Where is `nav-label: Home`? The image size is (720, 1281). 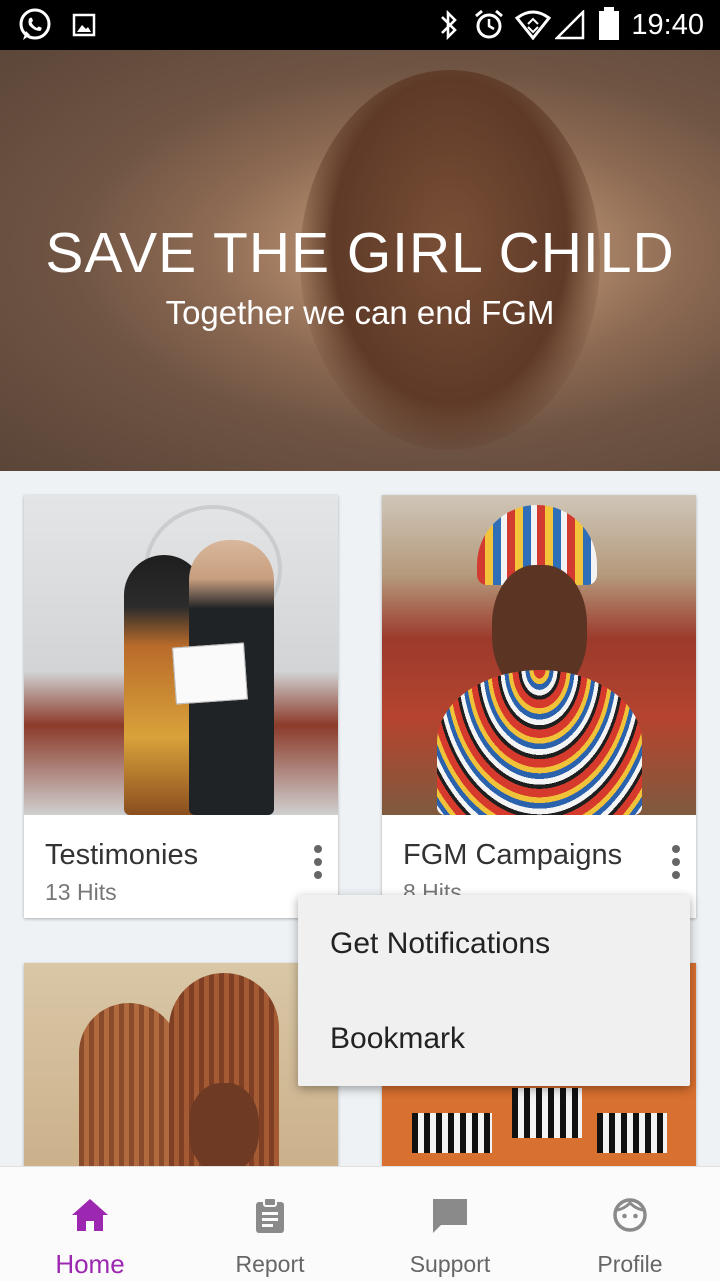
nav-label: Home is located at coordinates (90, 1264).